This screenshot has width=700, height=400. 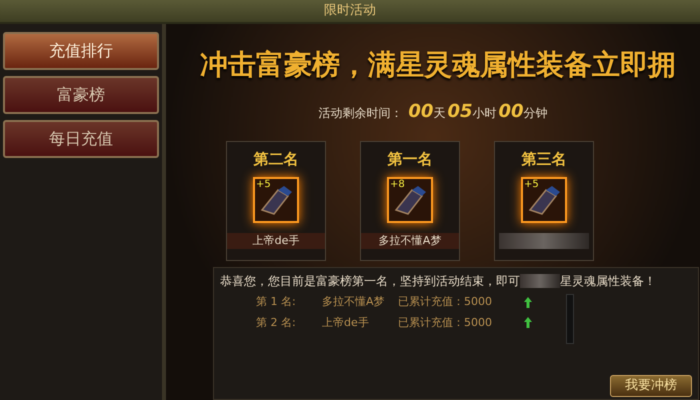 I want to click on rank-label: 第 2 名:, so click(x=276, y=322).